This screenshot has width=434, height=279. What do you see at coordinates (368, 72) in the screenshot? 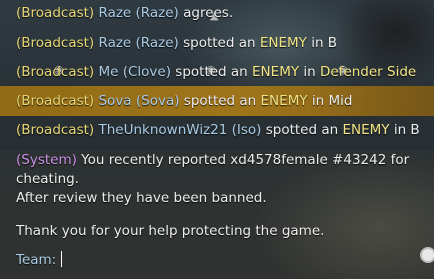
I see `location-name: Defender Side` at bounding box center [368, 72].